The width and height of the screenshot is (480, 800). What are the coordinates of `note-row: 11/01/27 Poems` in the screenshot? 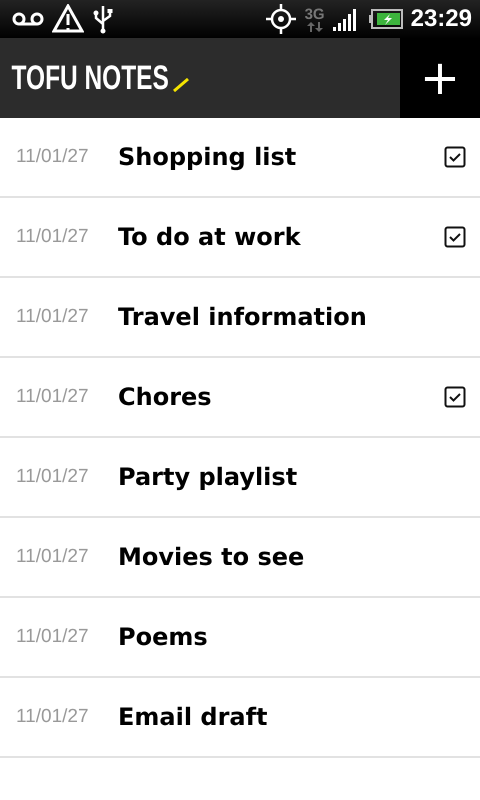 It's located at (240, 638).